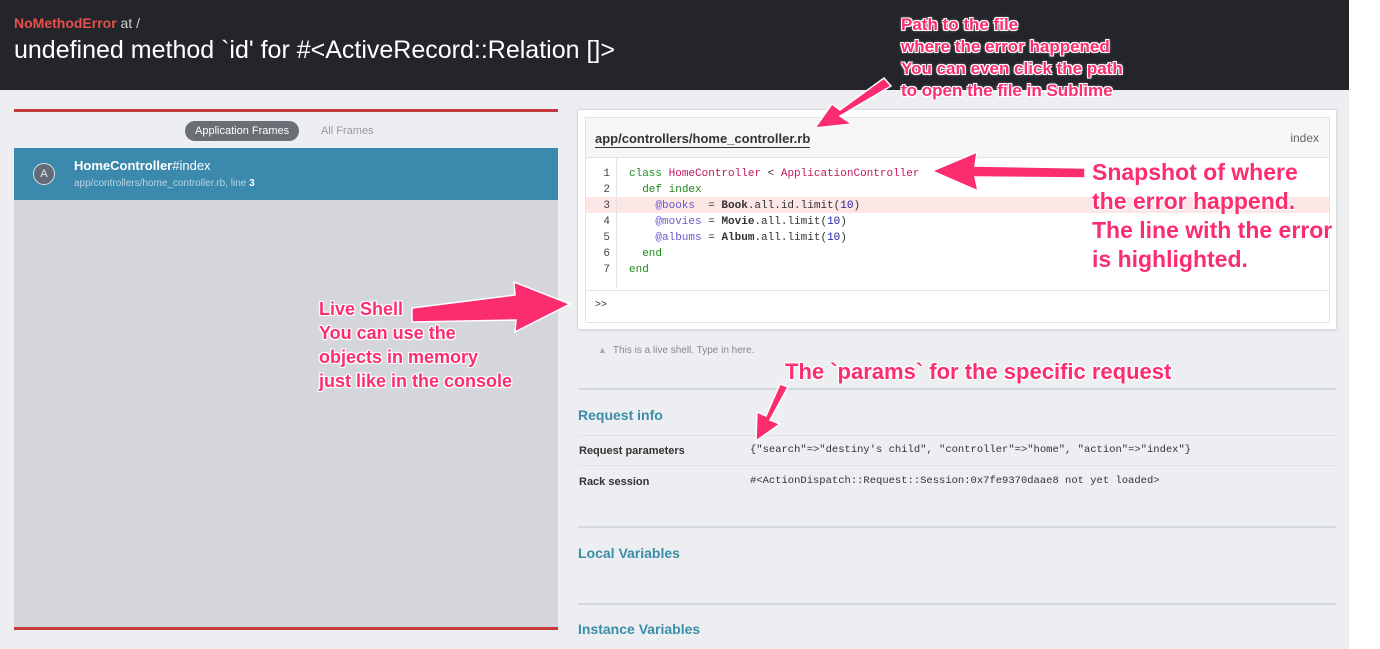 This screenshot has width=1380, height=649. Describe the element at coordinates (606, 206) in the screenshot. I see `line-number: 3` at that location.